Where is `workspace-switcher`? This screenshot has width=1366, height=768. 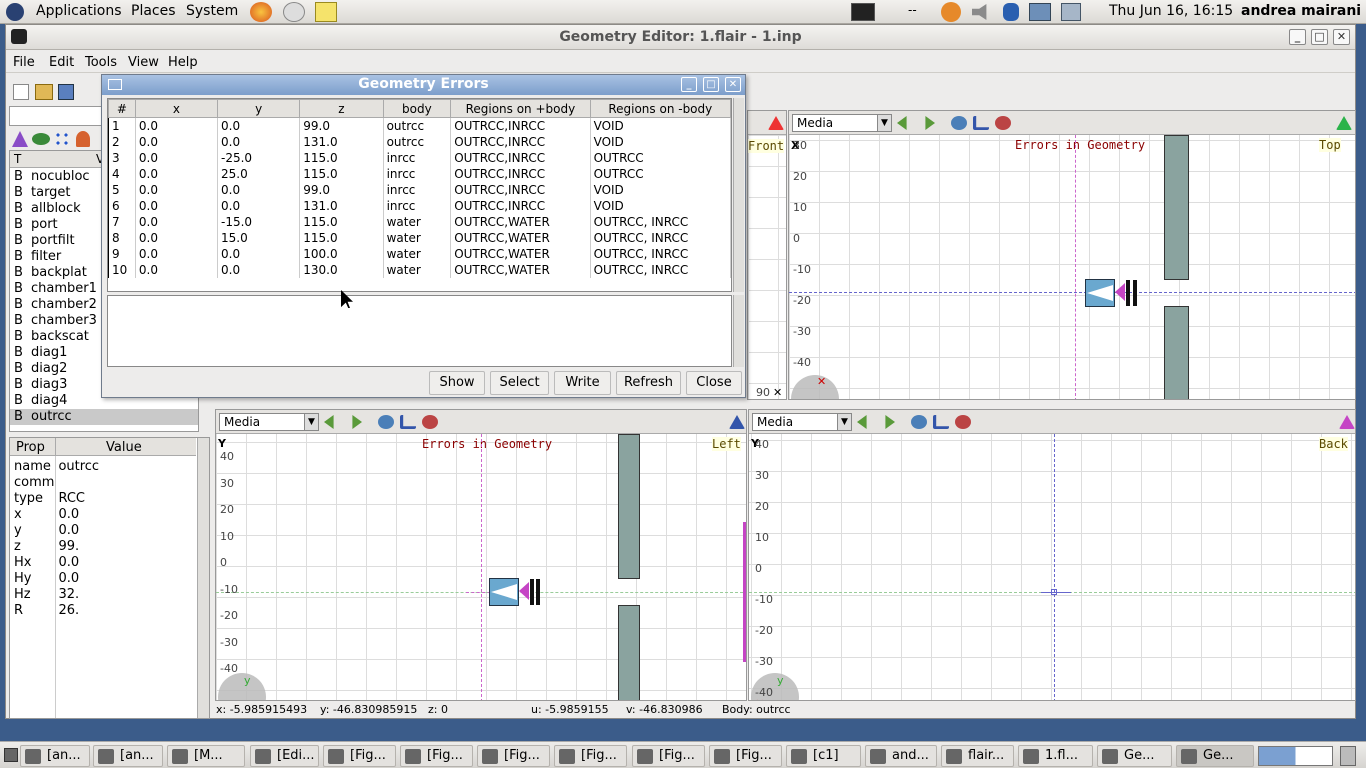
workspace-switcher is located at coordinates (1295, 756).